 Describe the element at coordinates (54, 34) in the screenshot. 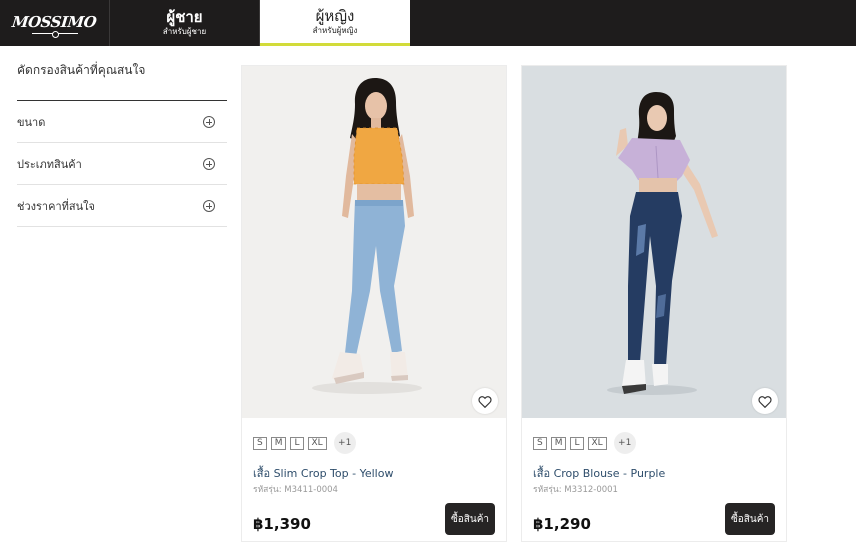

I see `logo-mark` at that location.